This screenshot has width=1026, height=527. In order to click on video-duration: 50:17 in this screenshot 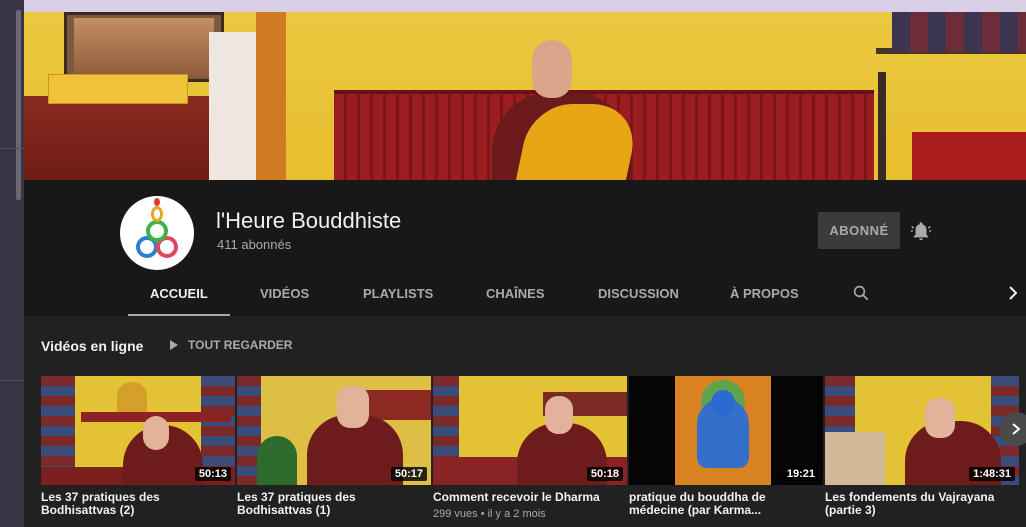, I will do `click(408, 474)`.